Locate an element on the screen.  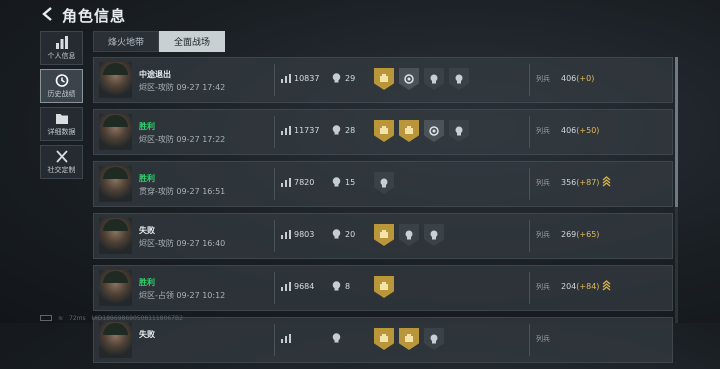
rank-value: 406(+50) is located at coordinates (580, 130).